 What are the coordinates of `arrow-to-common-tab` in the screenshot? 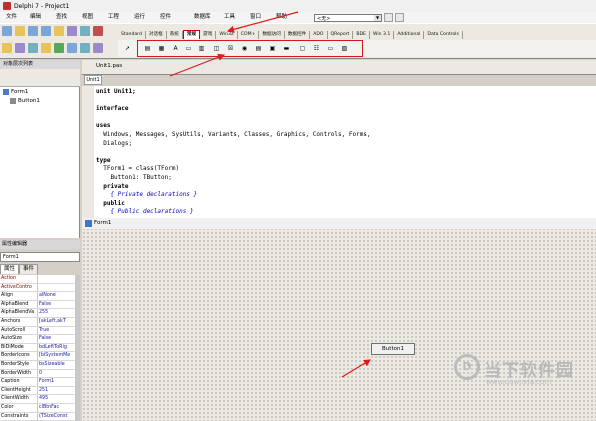 It's located at (262, 22).